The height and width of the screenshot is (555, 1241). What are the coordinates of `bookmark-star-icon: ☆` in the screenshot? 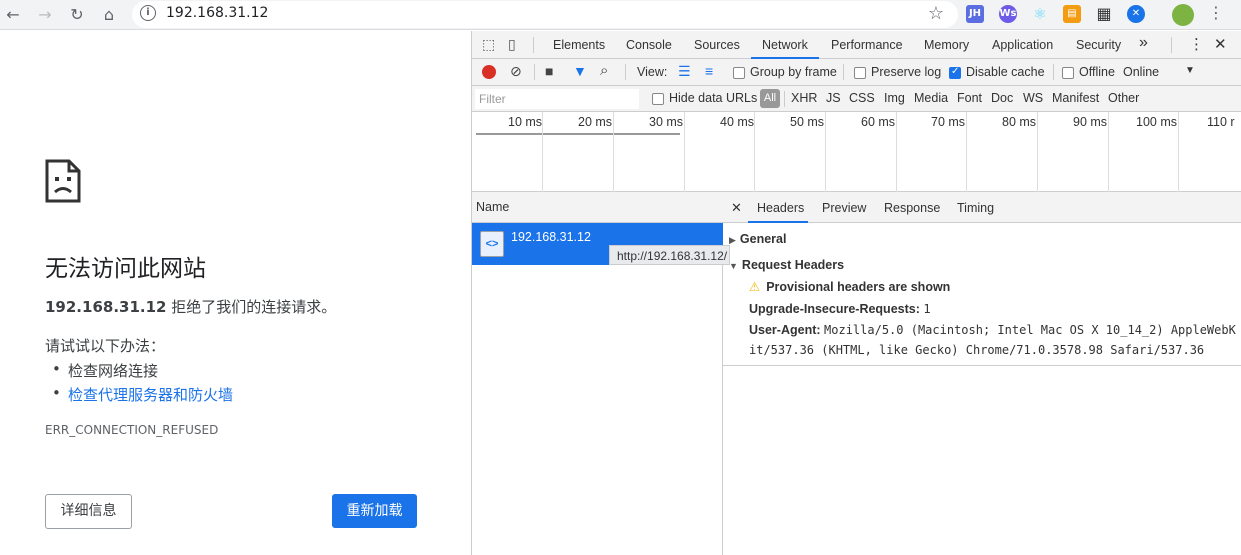 It's located at (936, 13).